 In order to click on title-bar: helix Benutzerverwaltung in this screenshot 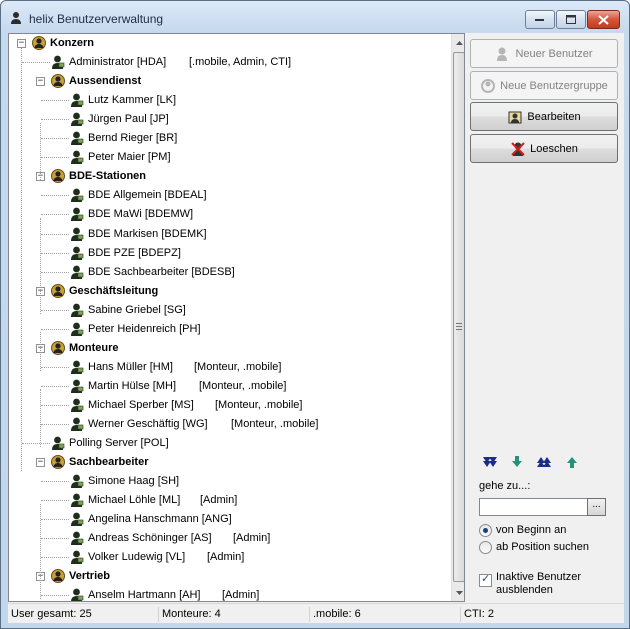, I will do `click(315, 17)`.